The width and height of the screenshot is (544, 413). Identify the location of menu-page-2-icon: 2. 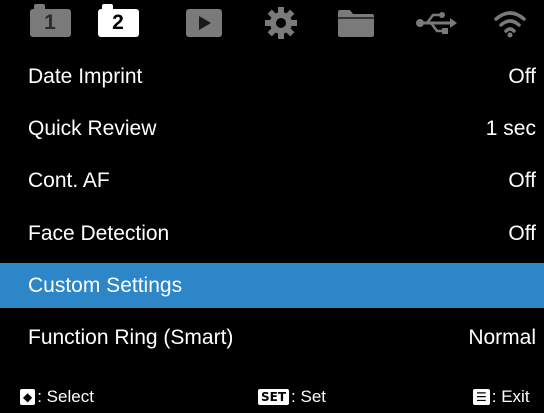
(118, 20).